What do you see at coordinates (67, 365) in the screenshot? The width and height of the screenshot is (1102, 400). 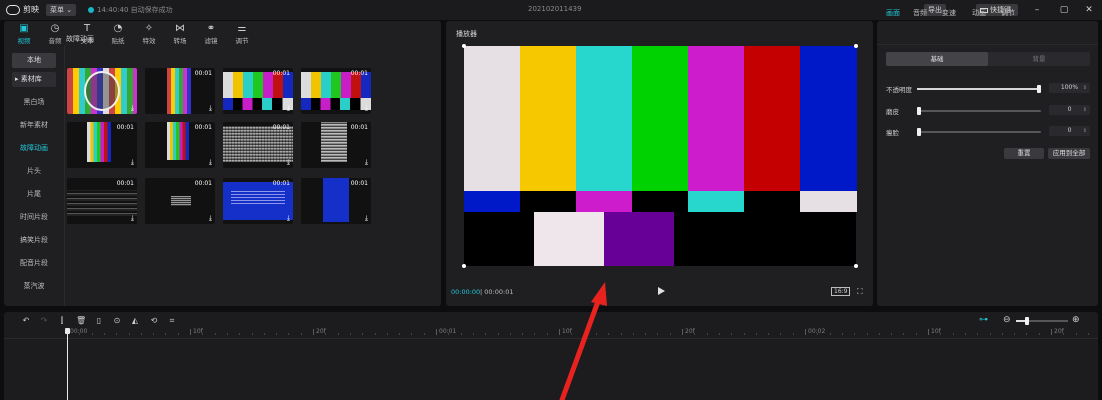 I see `playhead` at bounding box center [67, 365].